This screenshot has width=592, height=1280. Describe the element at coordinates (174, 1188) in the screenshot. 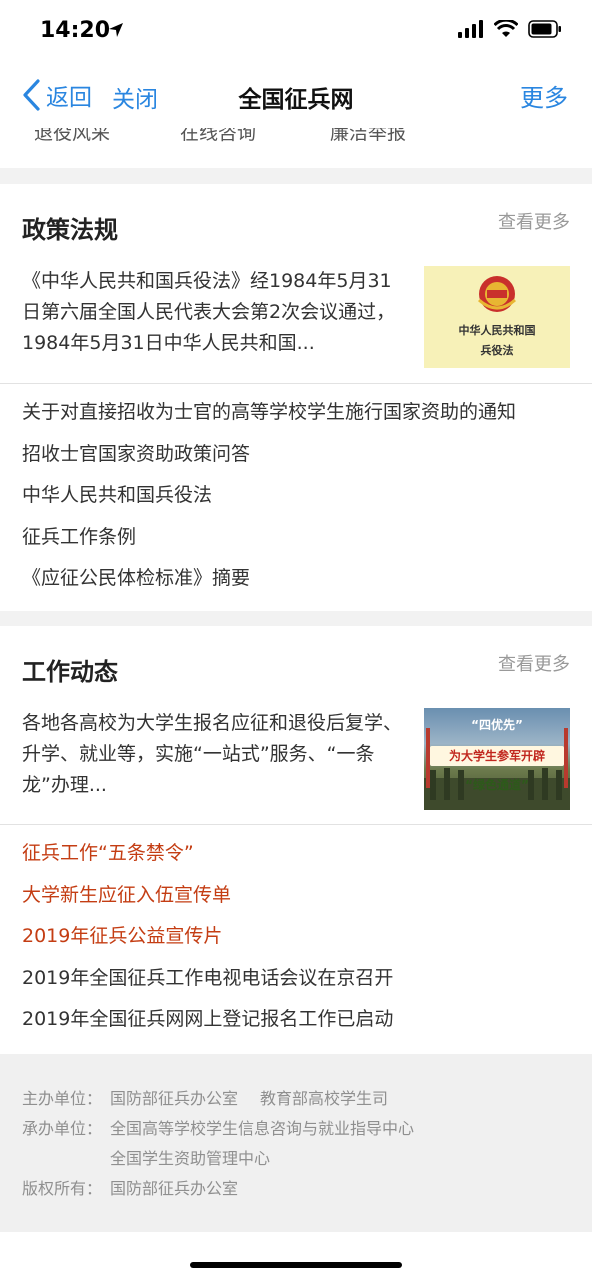

I see `copyright-value: 国防部征兵办公室` at that location.